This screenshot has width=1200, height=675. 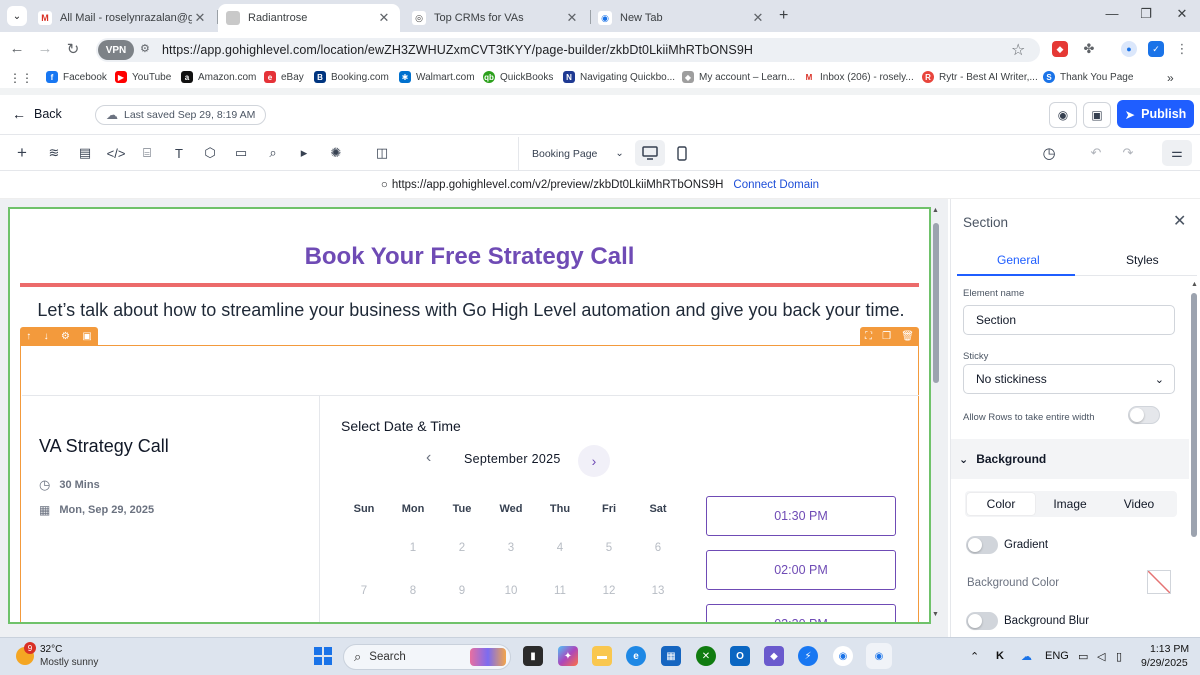 What do you see at coordinates (427, 657) in the screenshot?
I see `taskbar-search: ⌕ Search` at bounding box center [427, 657].